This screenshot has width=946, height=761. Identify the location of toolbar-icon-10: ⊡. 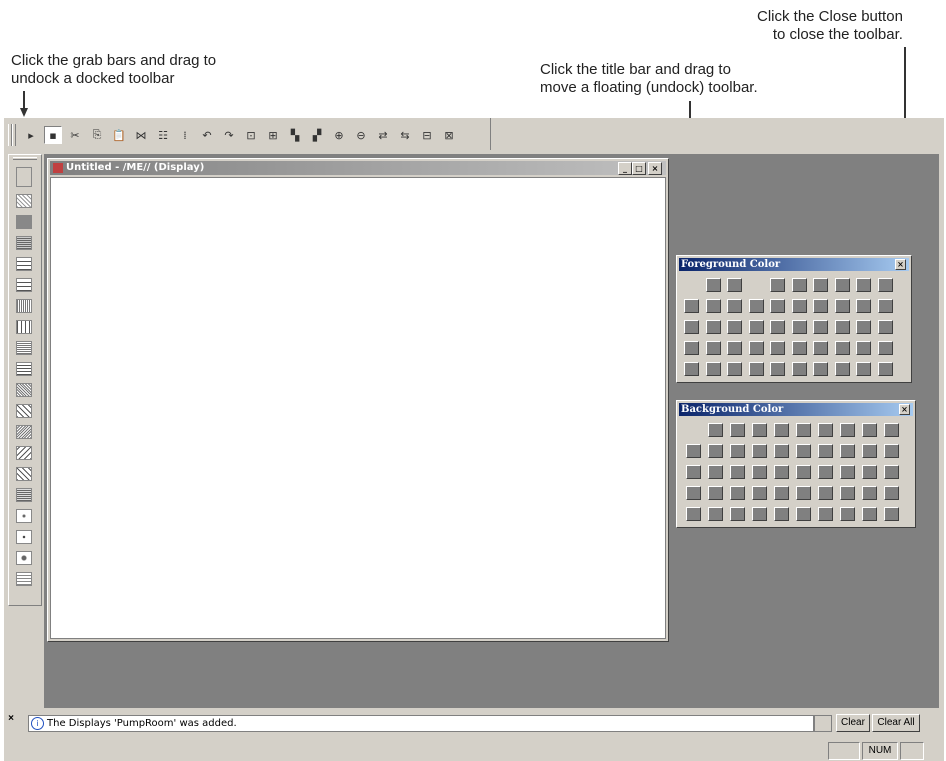
(251, 135).